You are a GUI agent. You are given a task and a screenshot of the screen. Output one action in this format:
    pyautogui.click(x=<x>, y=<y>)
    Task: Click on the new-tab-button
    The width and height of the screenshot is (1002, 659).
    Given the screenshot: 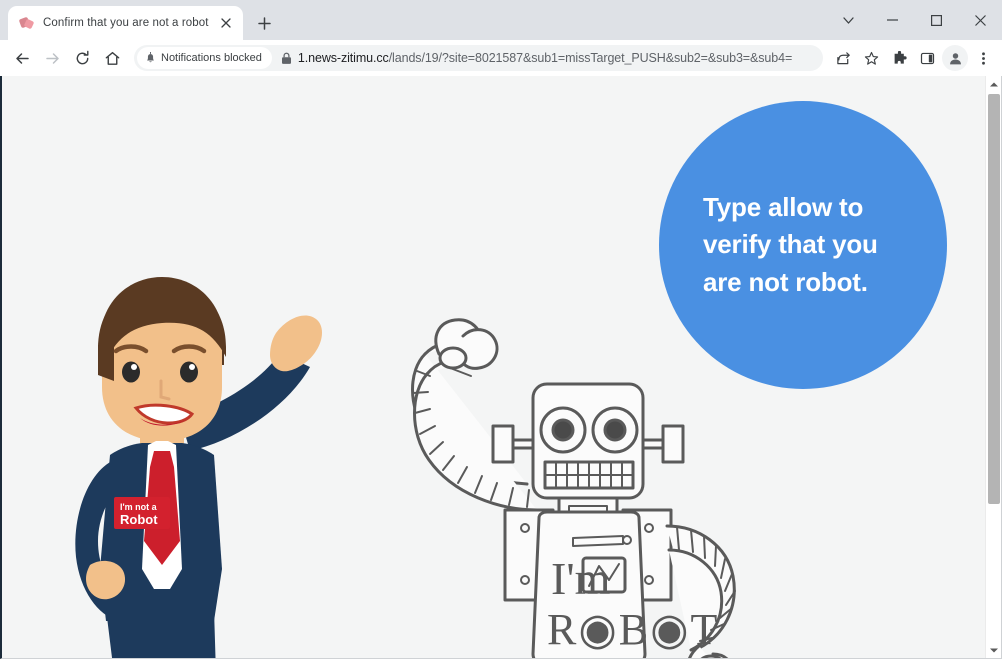 What is the action you would take?
    pyautogui.click(x=265, y=23)
    